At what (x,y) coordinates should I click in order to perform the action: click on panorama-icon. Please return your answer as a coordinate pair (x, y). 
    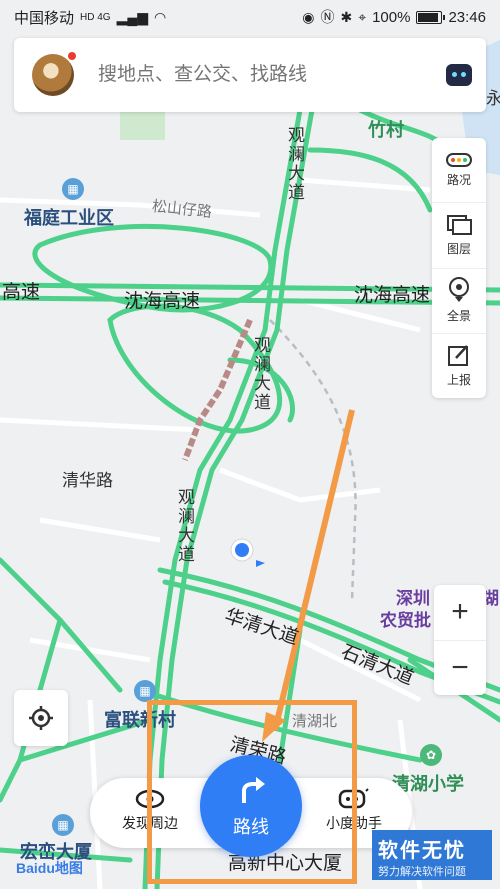
    Looking at the image, I should click on (459, 290).